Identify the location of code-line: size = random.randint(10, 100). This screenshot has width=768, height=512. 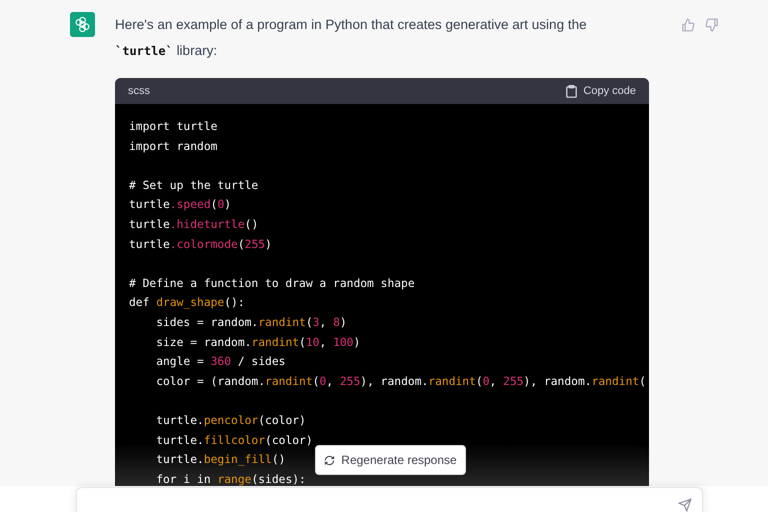
(257, 342).